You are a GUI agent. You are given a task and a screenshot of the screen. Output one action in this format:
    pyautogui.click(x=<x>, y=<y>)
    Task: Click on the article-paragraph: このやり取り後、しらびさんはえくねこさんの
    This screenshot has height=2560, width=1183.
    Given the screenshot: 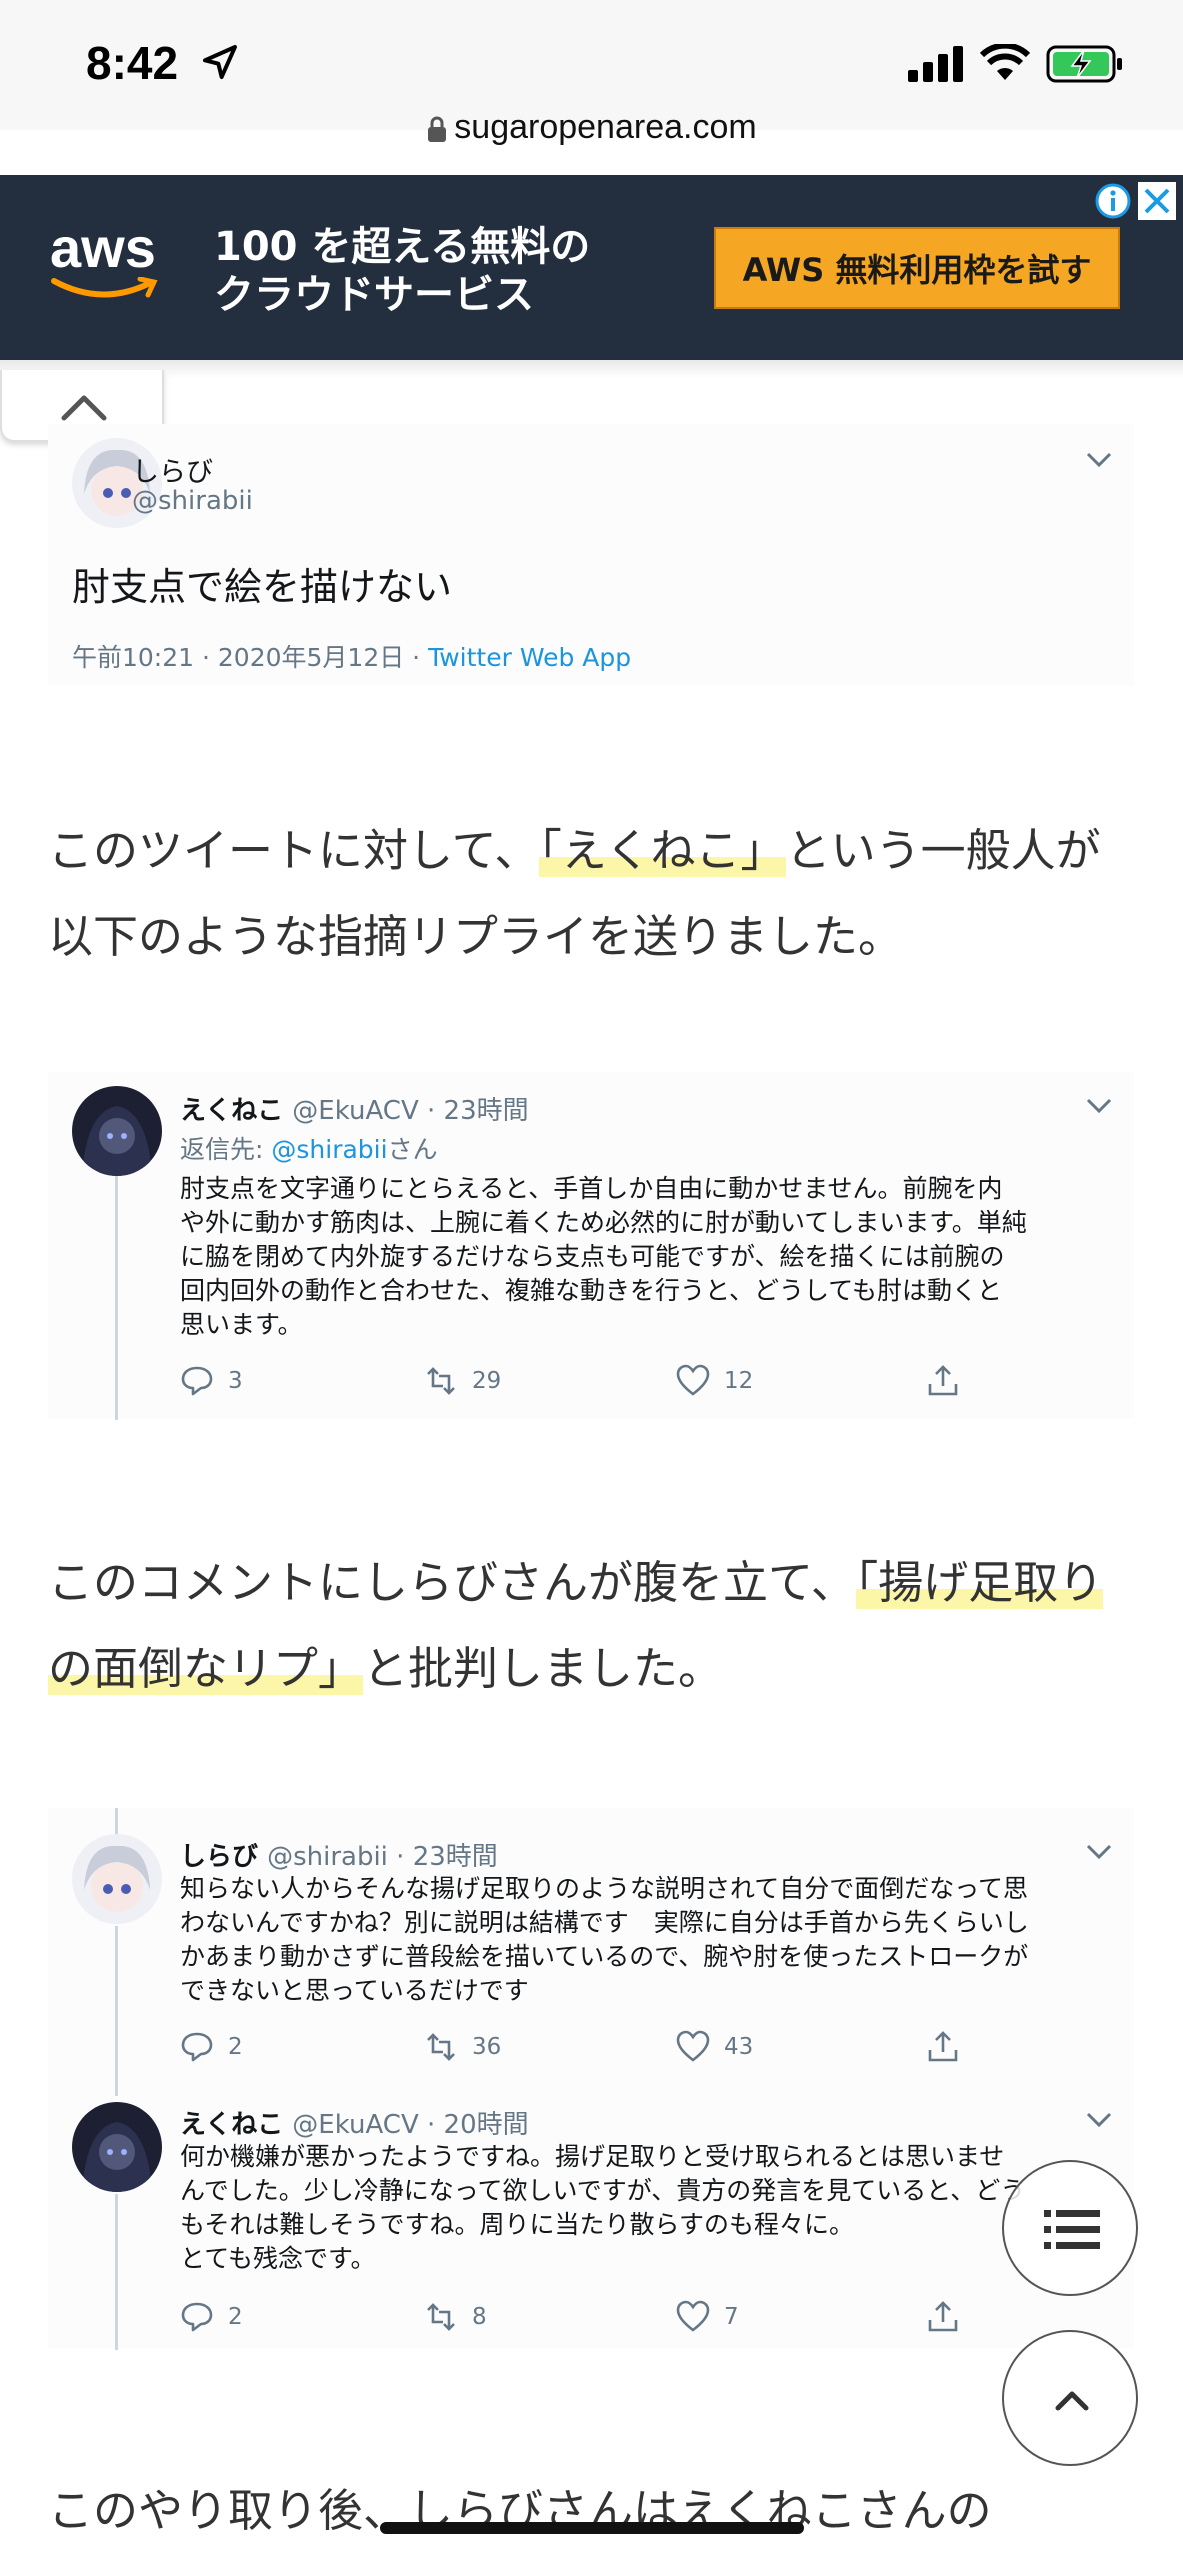 What is the action you would take?
    pyautogui.click(x=520, y=2510)
    